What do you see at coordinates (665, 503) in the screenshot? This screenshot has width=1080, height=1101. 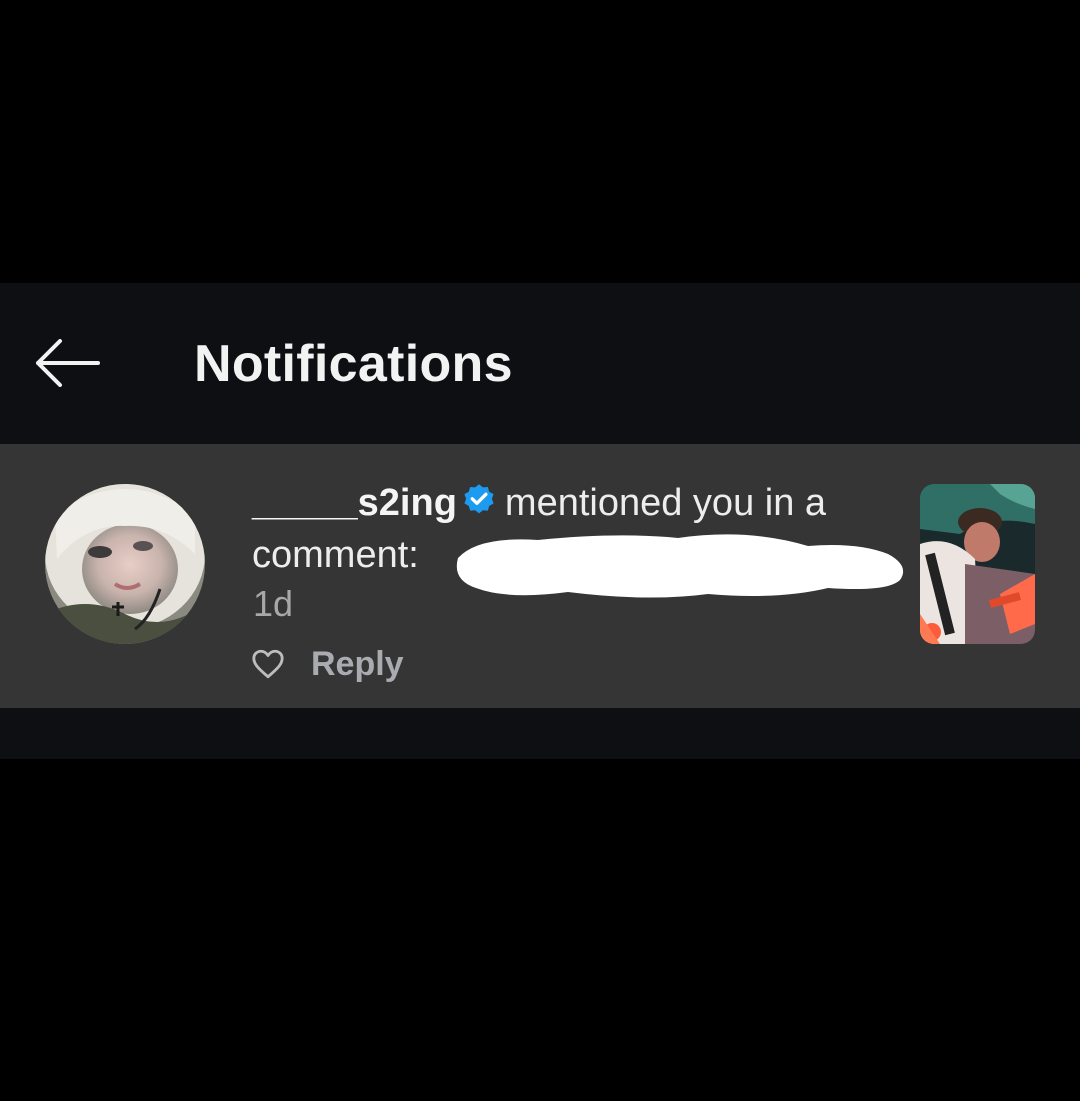 I see `notification-message: mentioned you in a` at bounding box center [665, 503].